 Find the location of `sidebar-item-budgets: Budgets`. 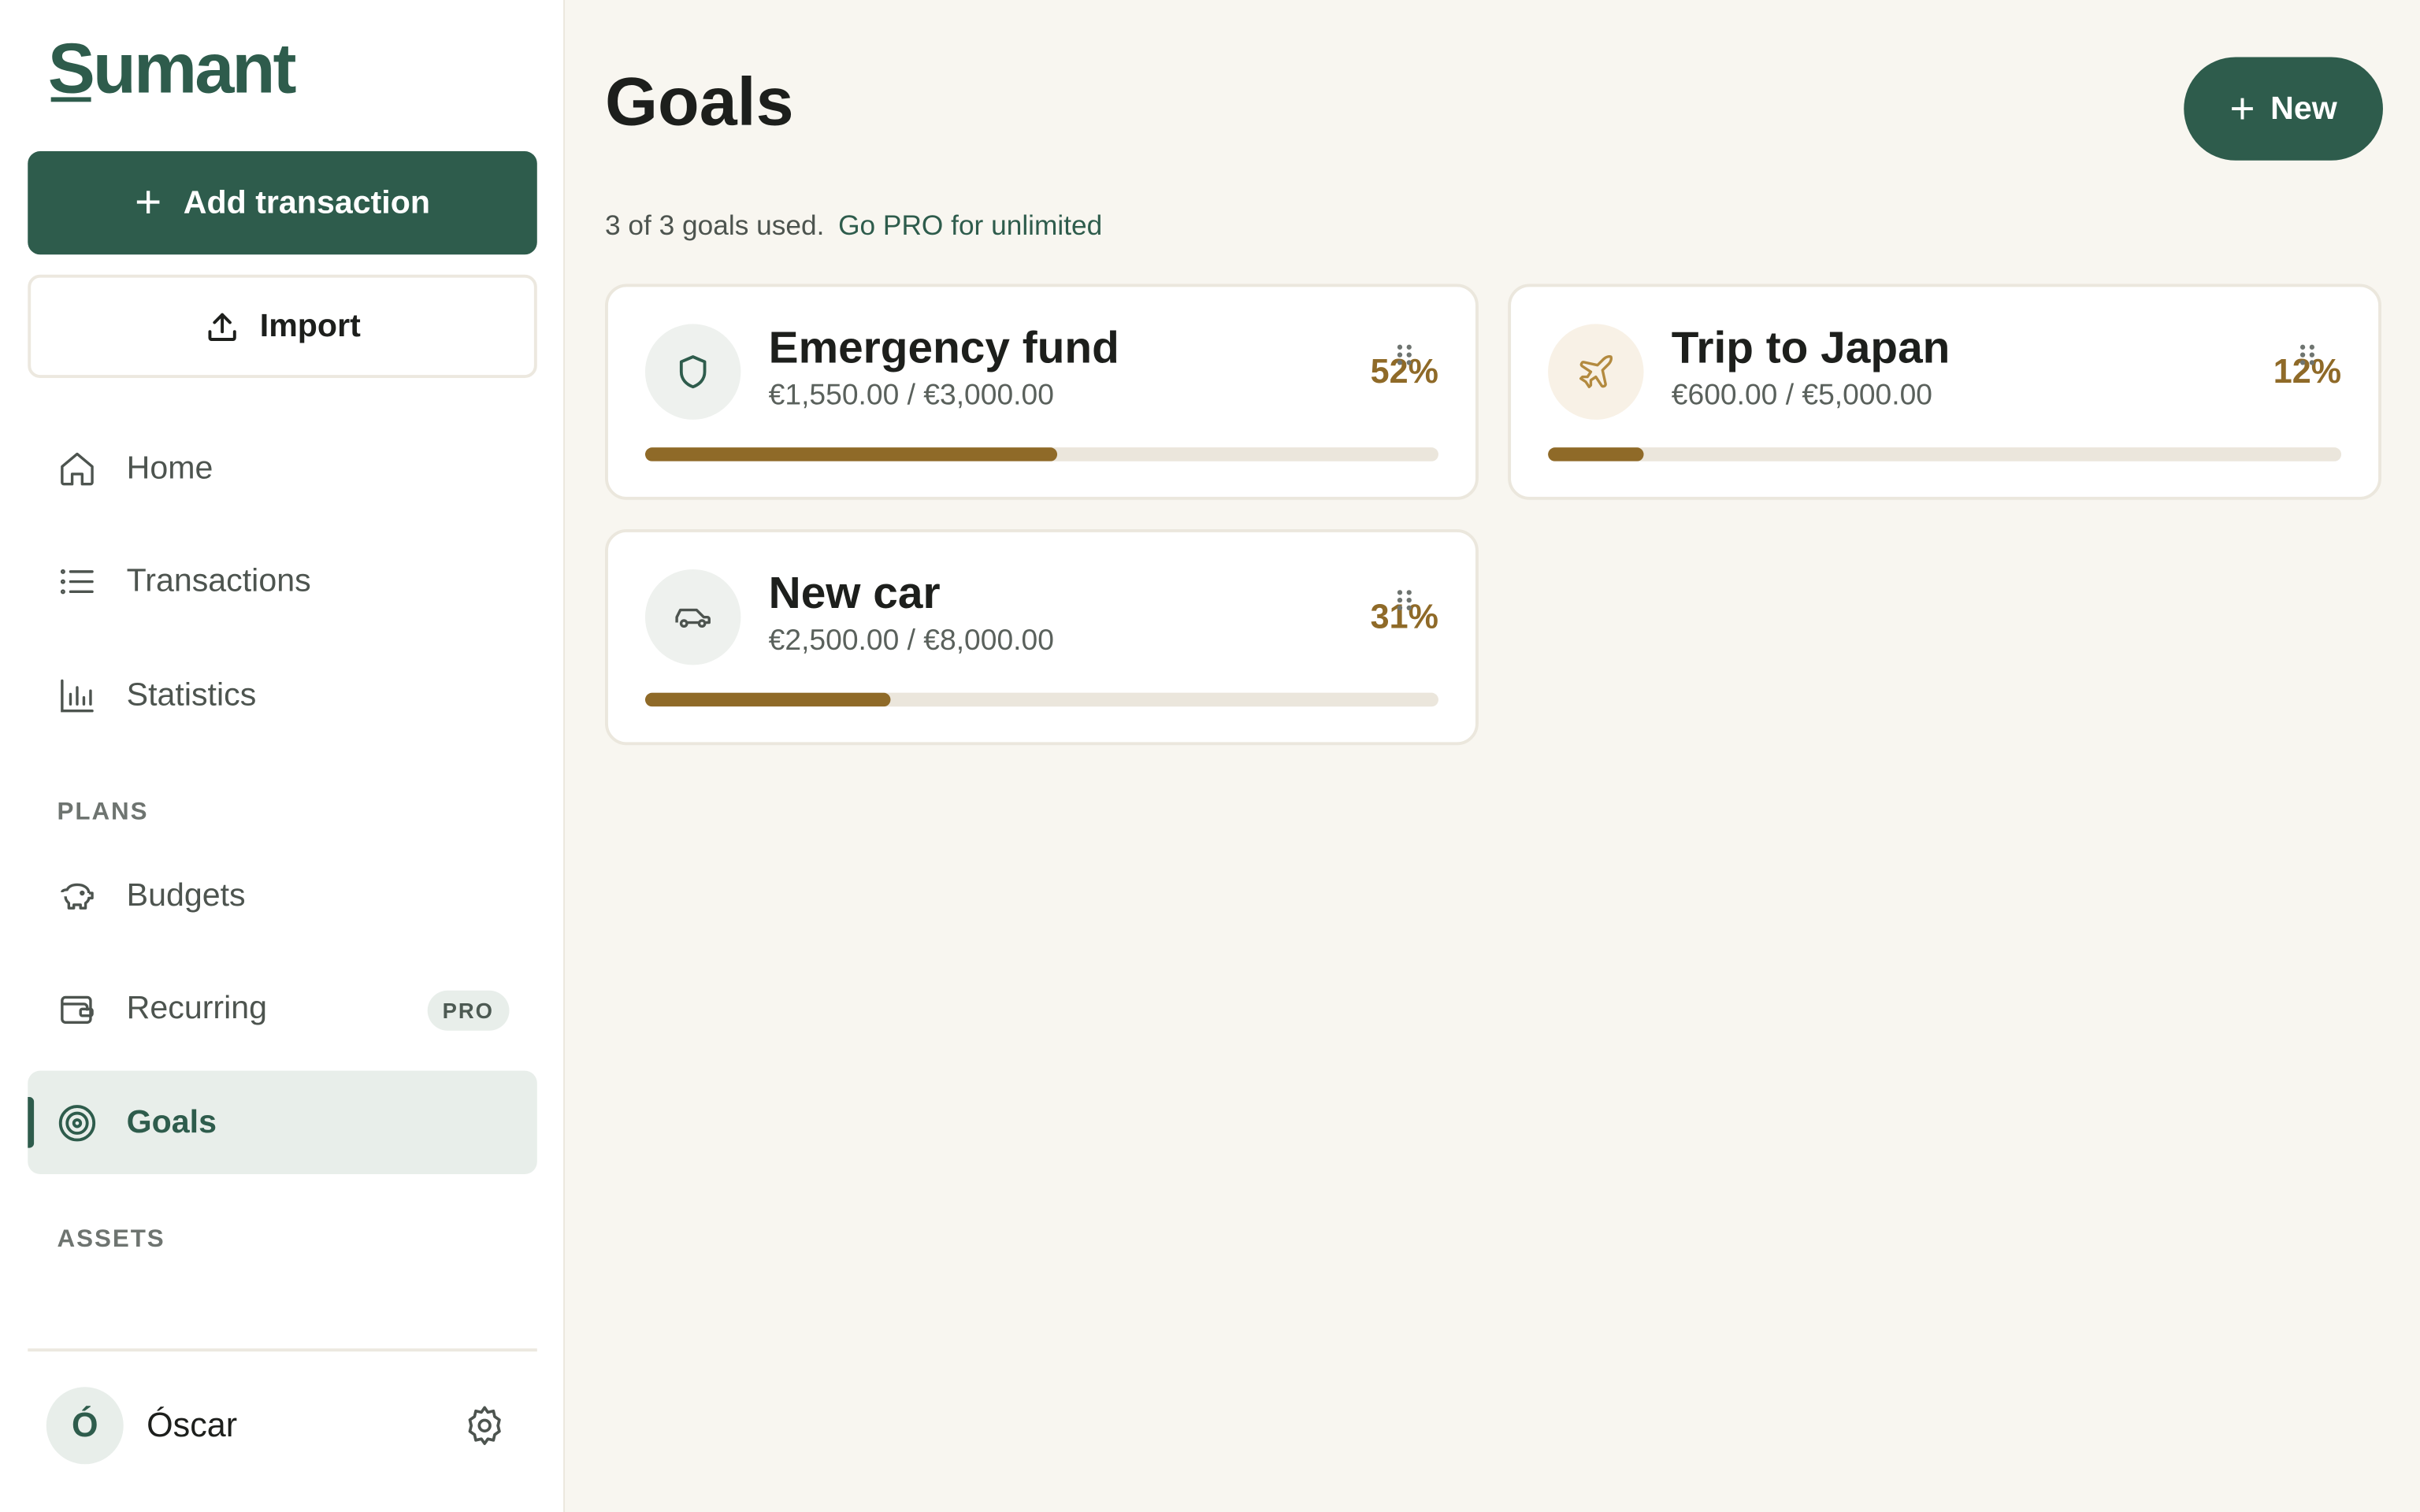

sidebar-item-budgets: Budgets is located at coordinates (282, 895).